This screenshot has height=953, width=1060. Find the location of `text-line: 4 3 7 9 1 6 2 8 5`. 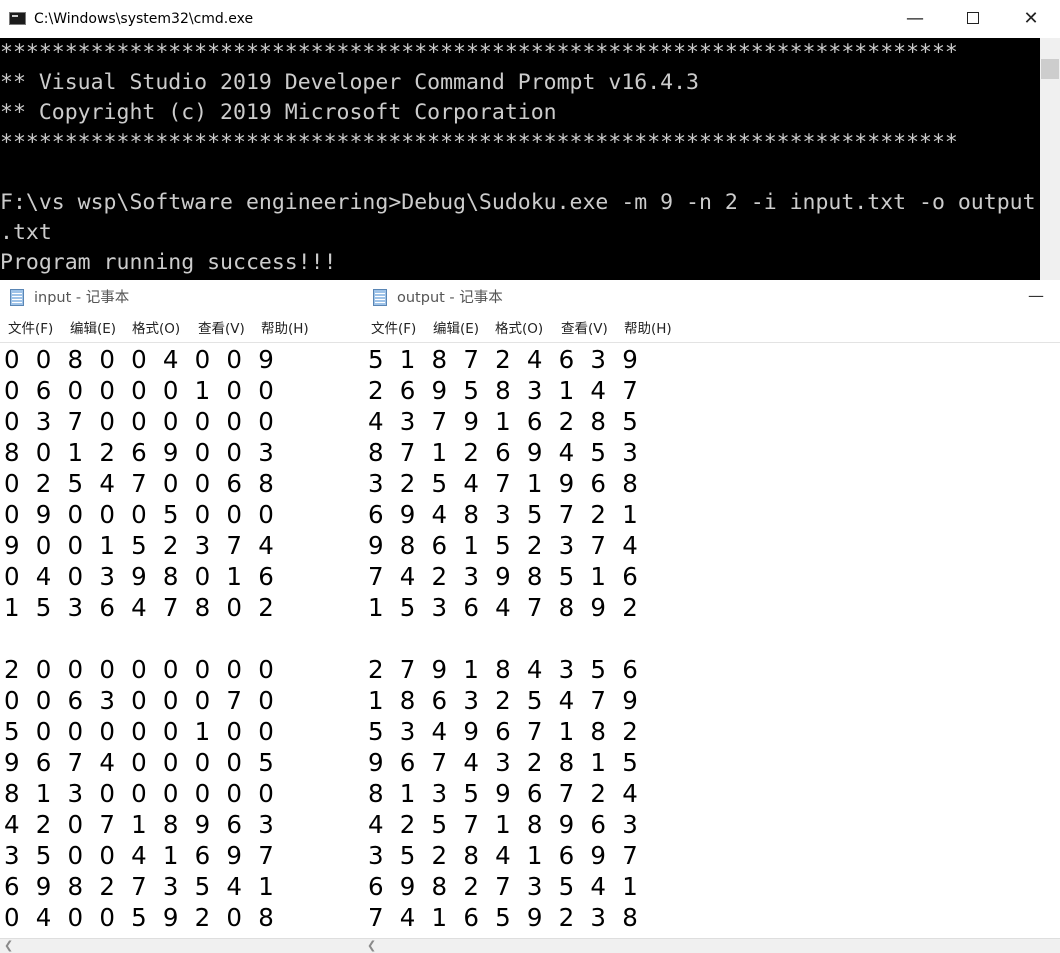

text-line: 4 3 7 9 1 6 2 8 5 is located at coordinates (505, 421).